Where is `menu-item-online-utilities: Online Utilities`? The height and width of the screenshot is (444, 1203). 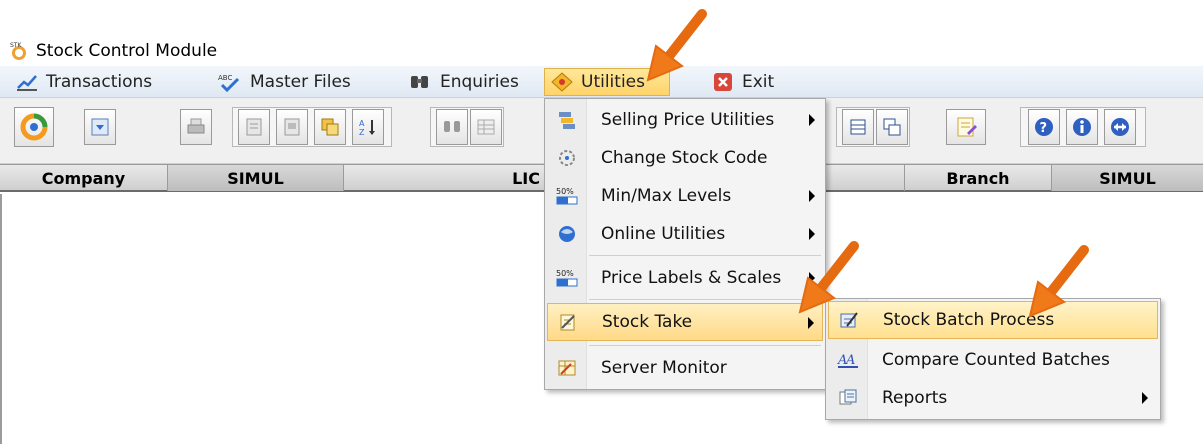 menu-item-online-utilities: Online Utilities is located at coordinates (685, 234).